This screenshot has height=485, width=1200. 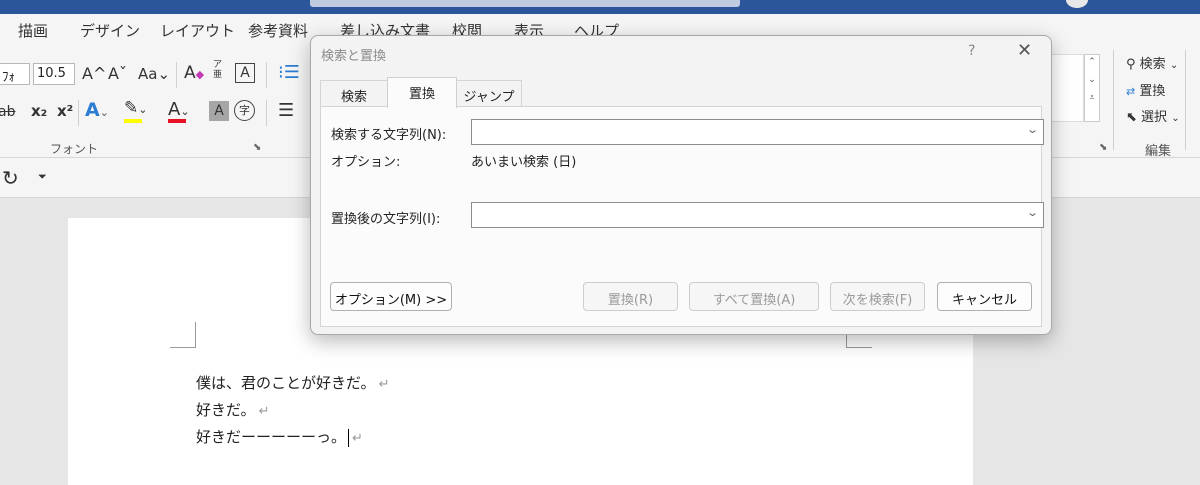 I want to click on change-case-label: Aa, so click(x=148, y=74).